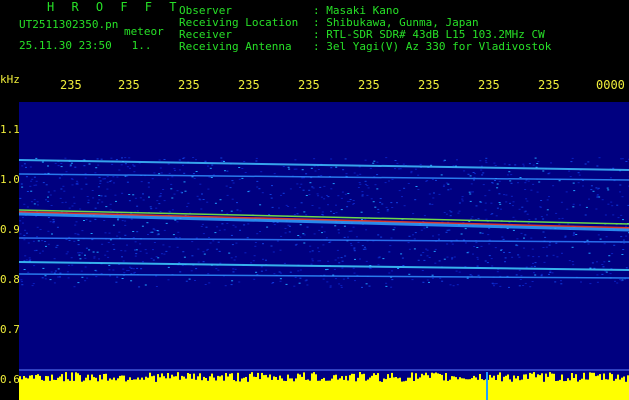 The width and height of the screenshot is (629, 400). I want to click on antenna-value: : 3el Yagi(V) Az 330 for Vladivostok, so click(432, 46).